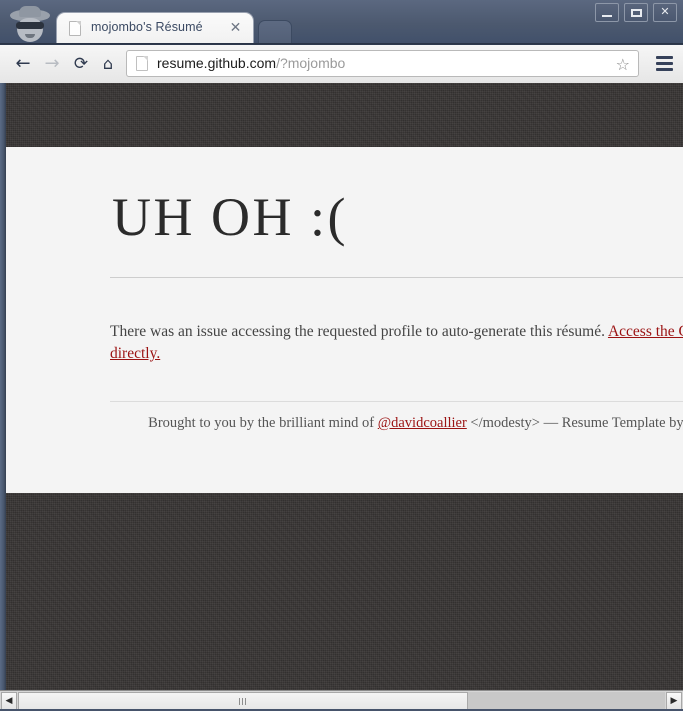 This screenshot has width=683, height=711. I want to click on minimize-button, so click(607, 12).